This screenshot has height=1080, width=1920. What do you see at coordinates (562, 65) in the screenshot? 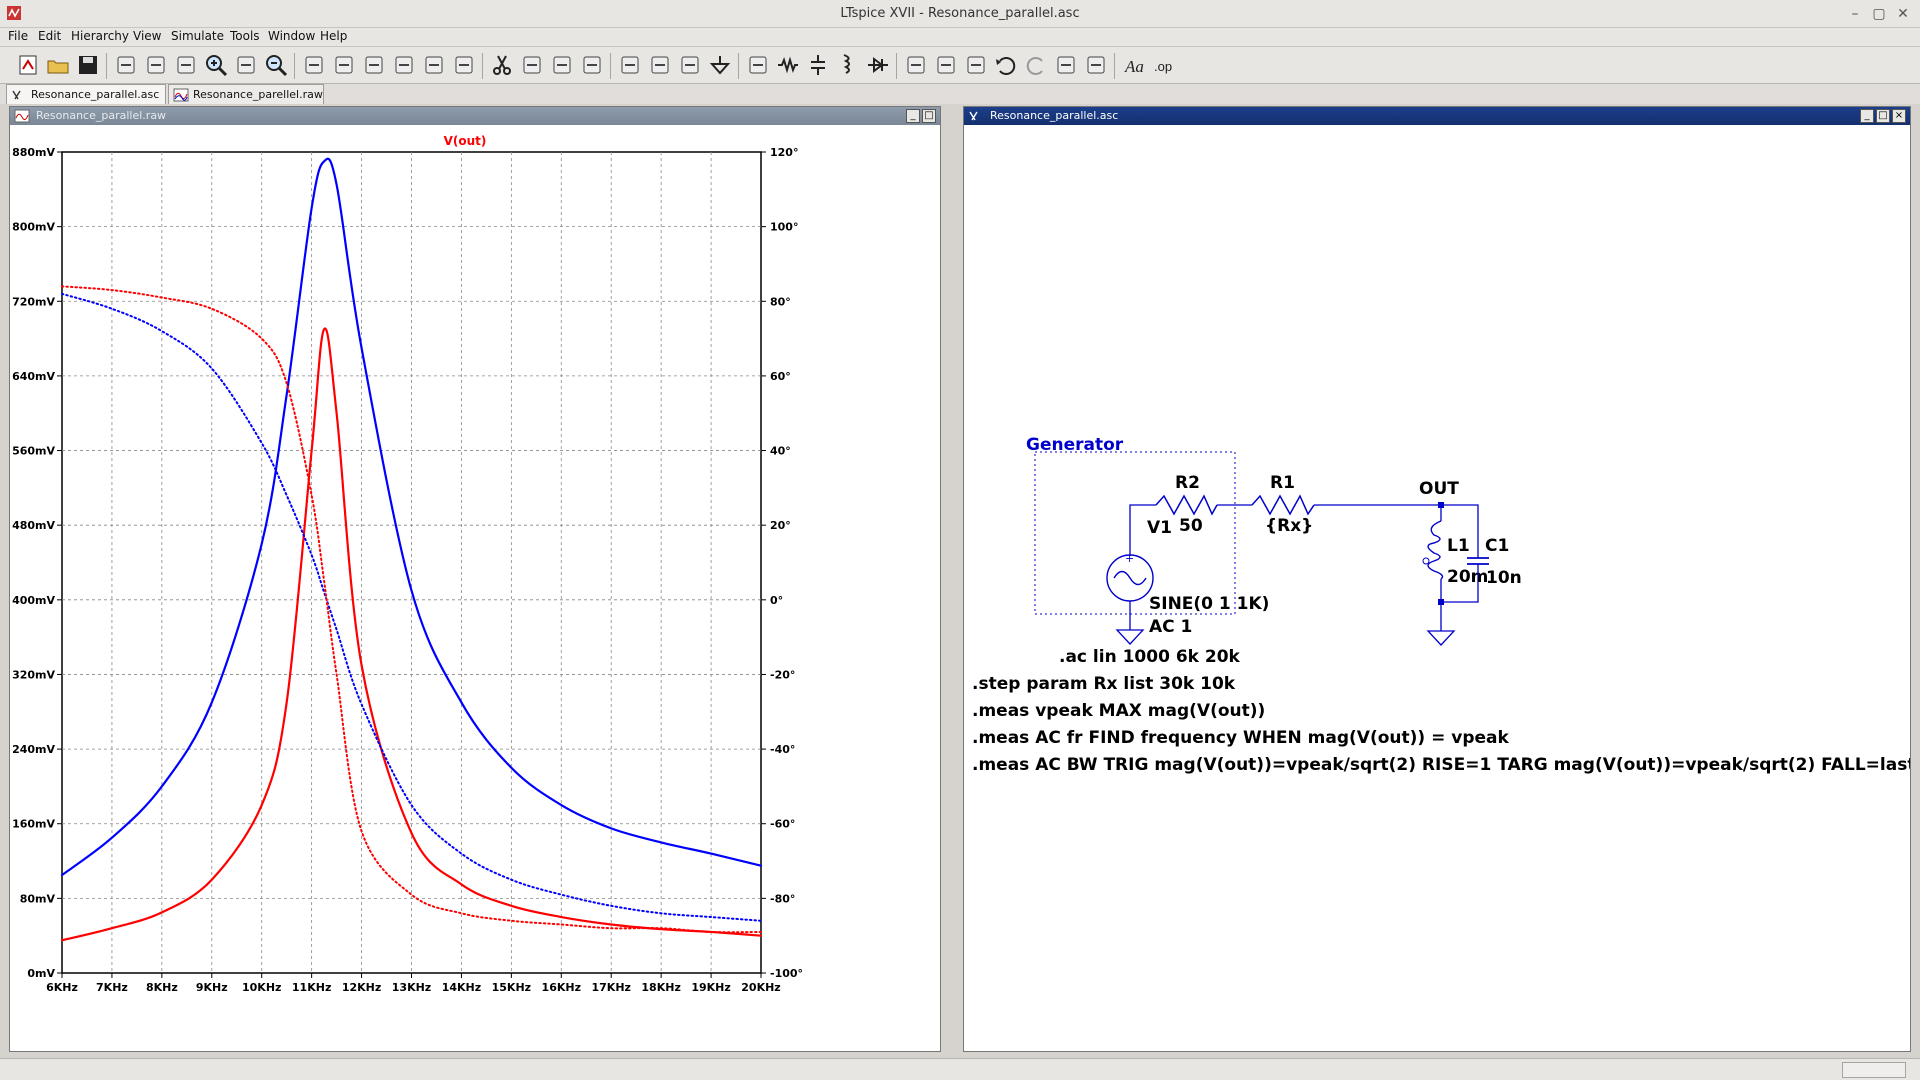
I see `paste-button` at bounding box center [562, 65].